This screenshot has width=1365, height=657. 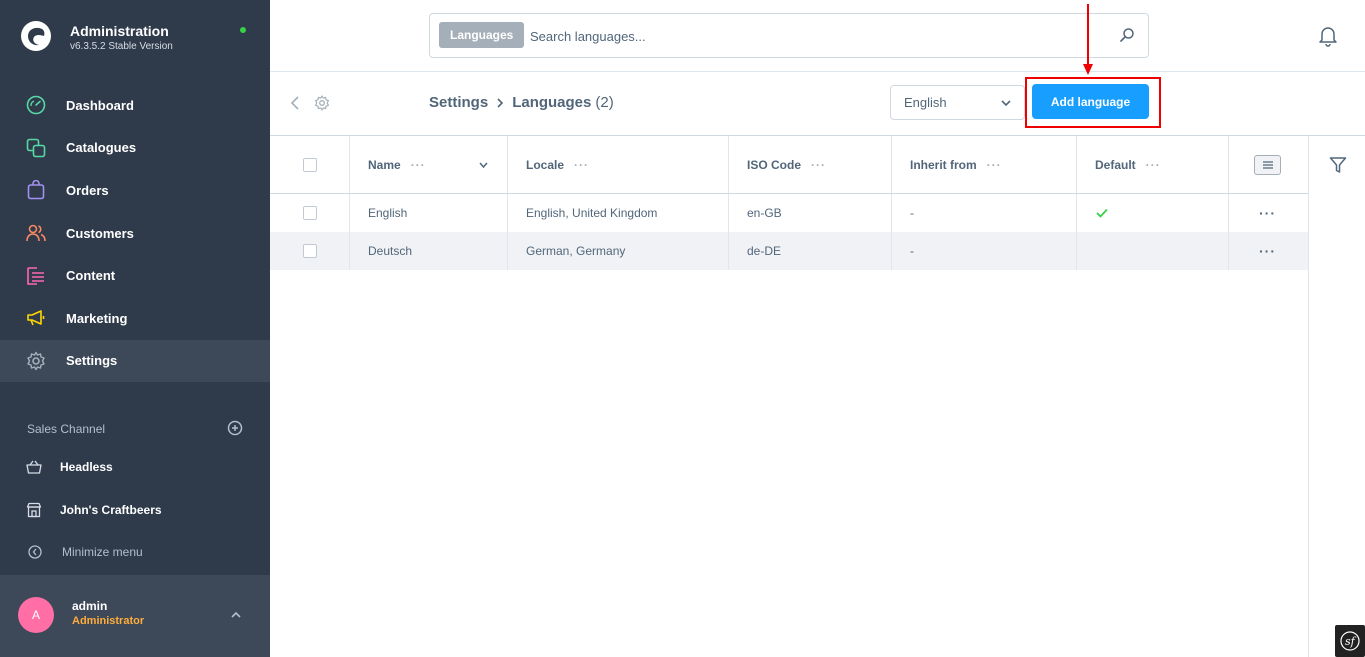 What do you see at coordinates (36, 615) in the screenshot?
I see `avatar: A` at bounding box center [36, 615].